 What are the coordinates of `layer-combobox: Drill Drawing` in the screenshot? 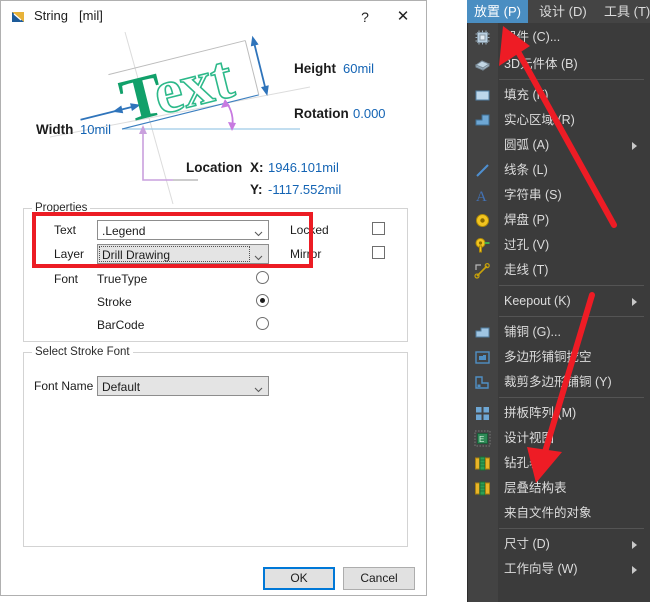 It's located at (183, 254).